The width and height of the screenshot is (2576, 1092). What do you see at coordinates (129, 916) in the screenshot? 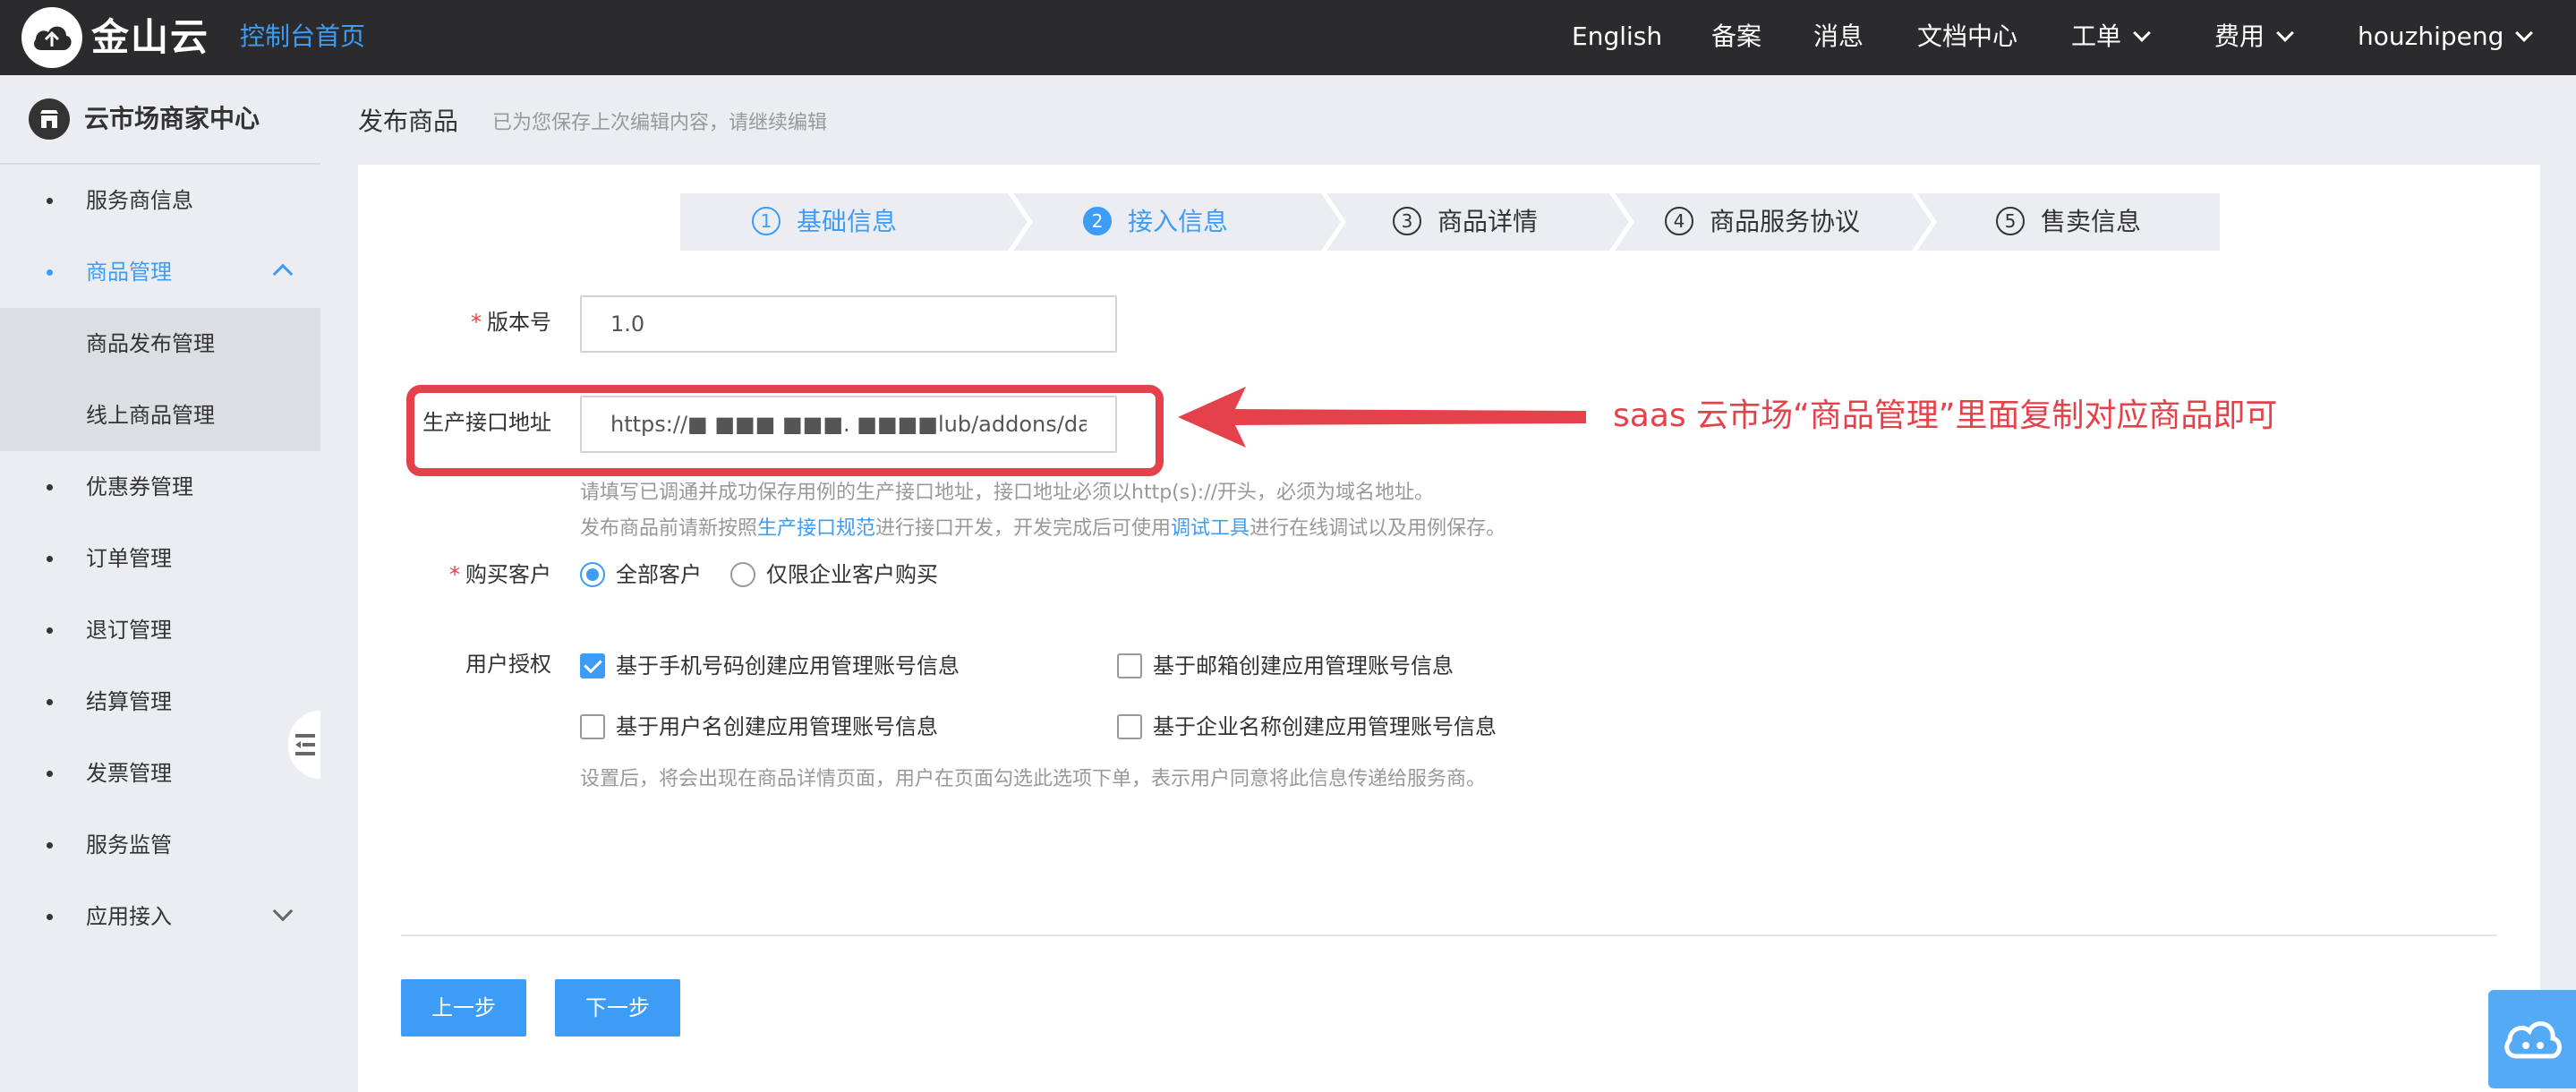
I see `sidebar-item-label: 应用接入` at bounding box center [129, 916].